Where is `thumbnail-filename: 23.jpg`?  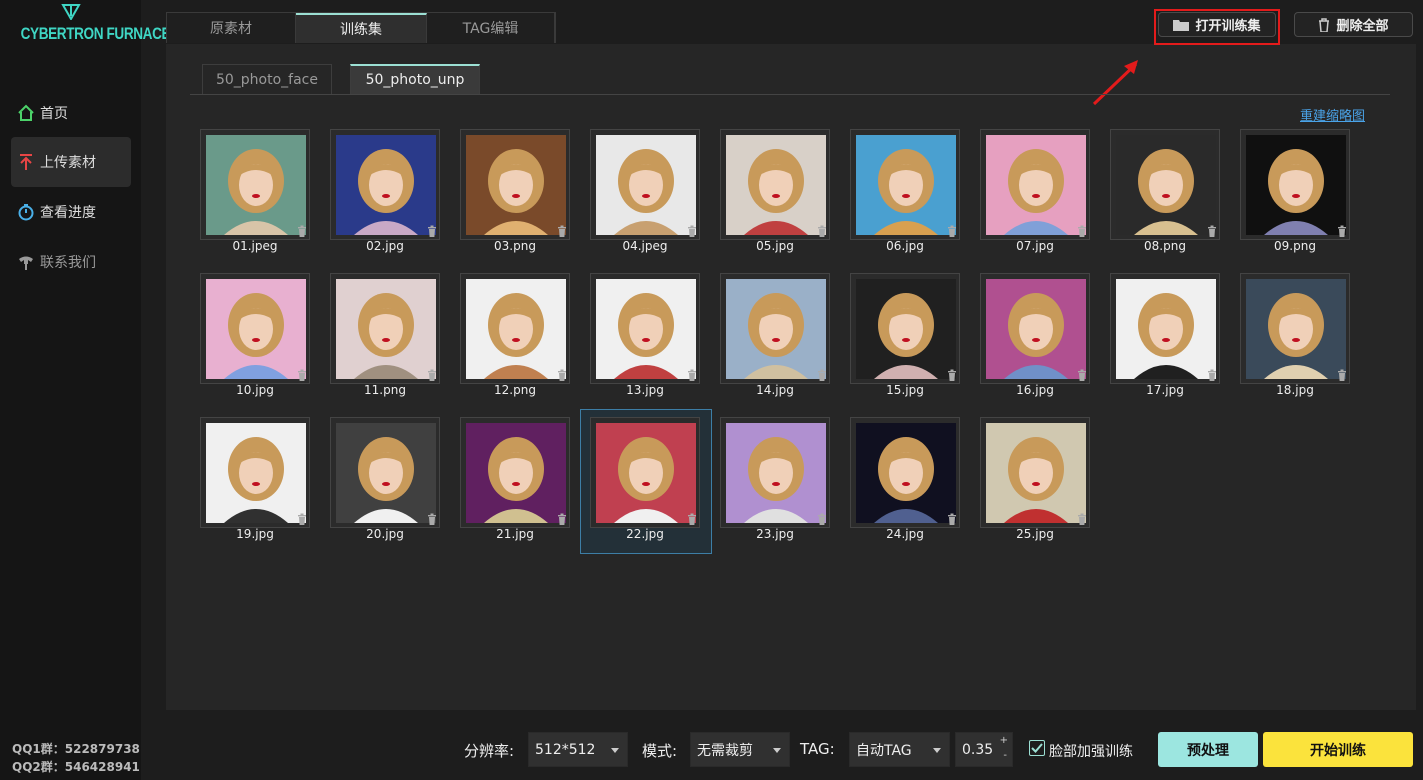
thumbnail-filename: 23.jpg is located at coordinates (775, 534).